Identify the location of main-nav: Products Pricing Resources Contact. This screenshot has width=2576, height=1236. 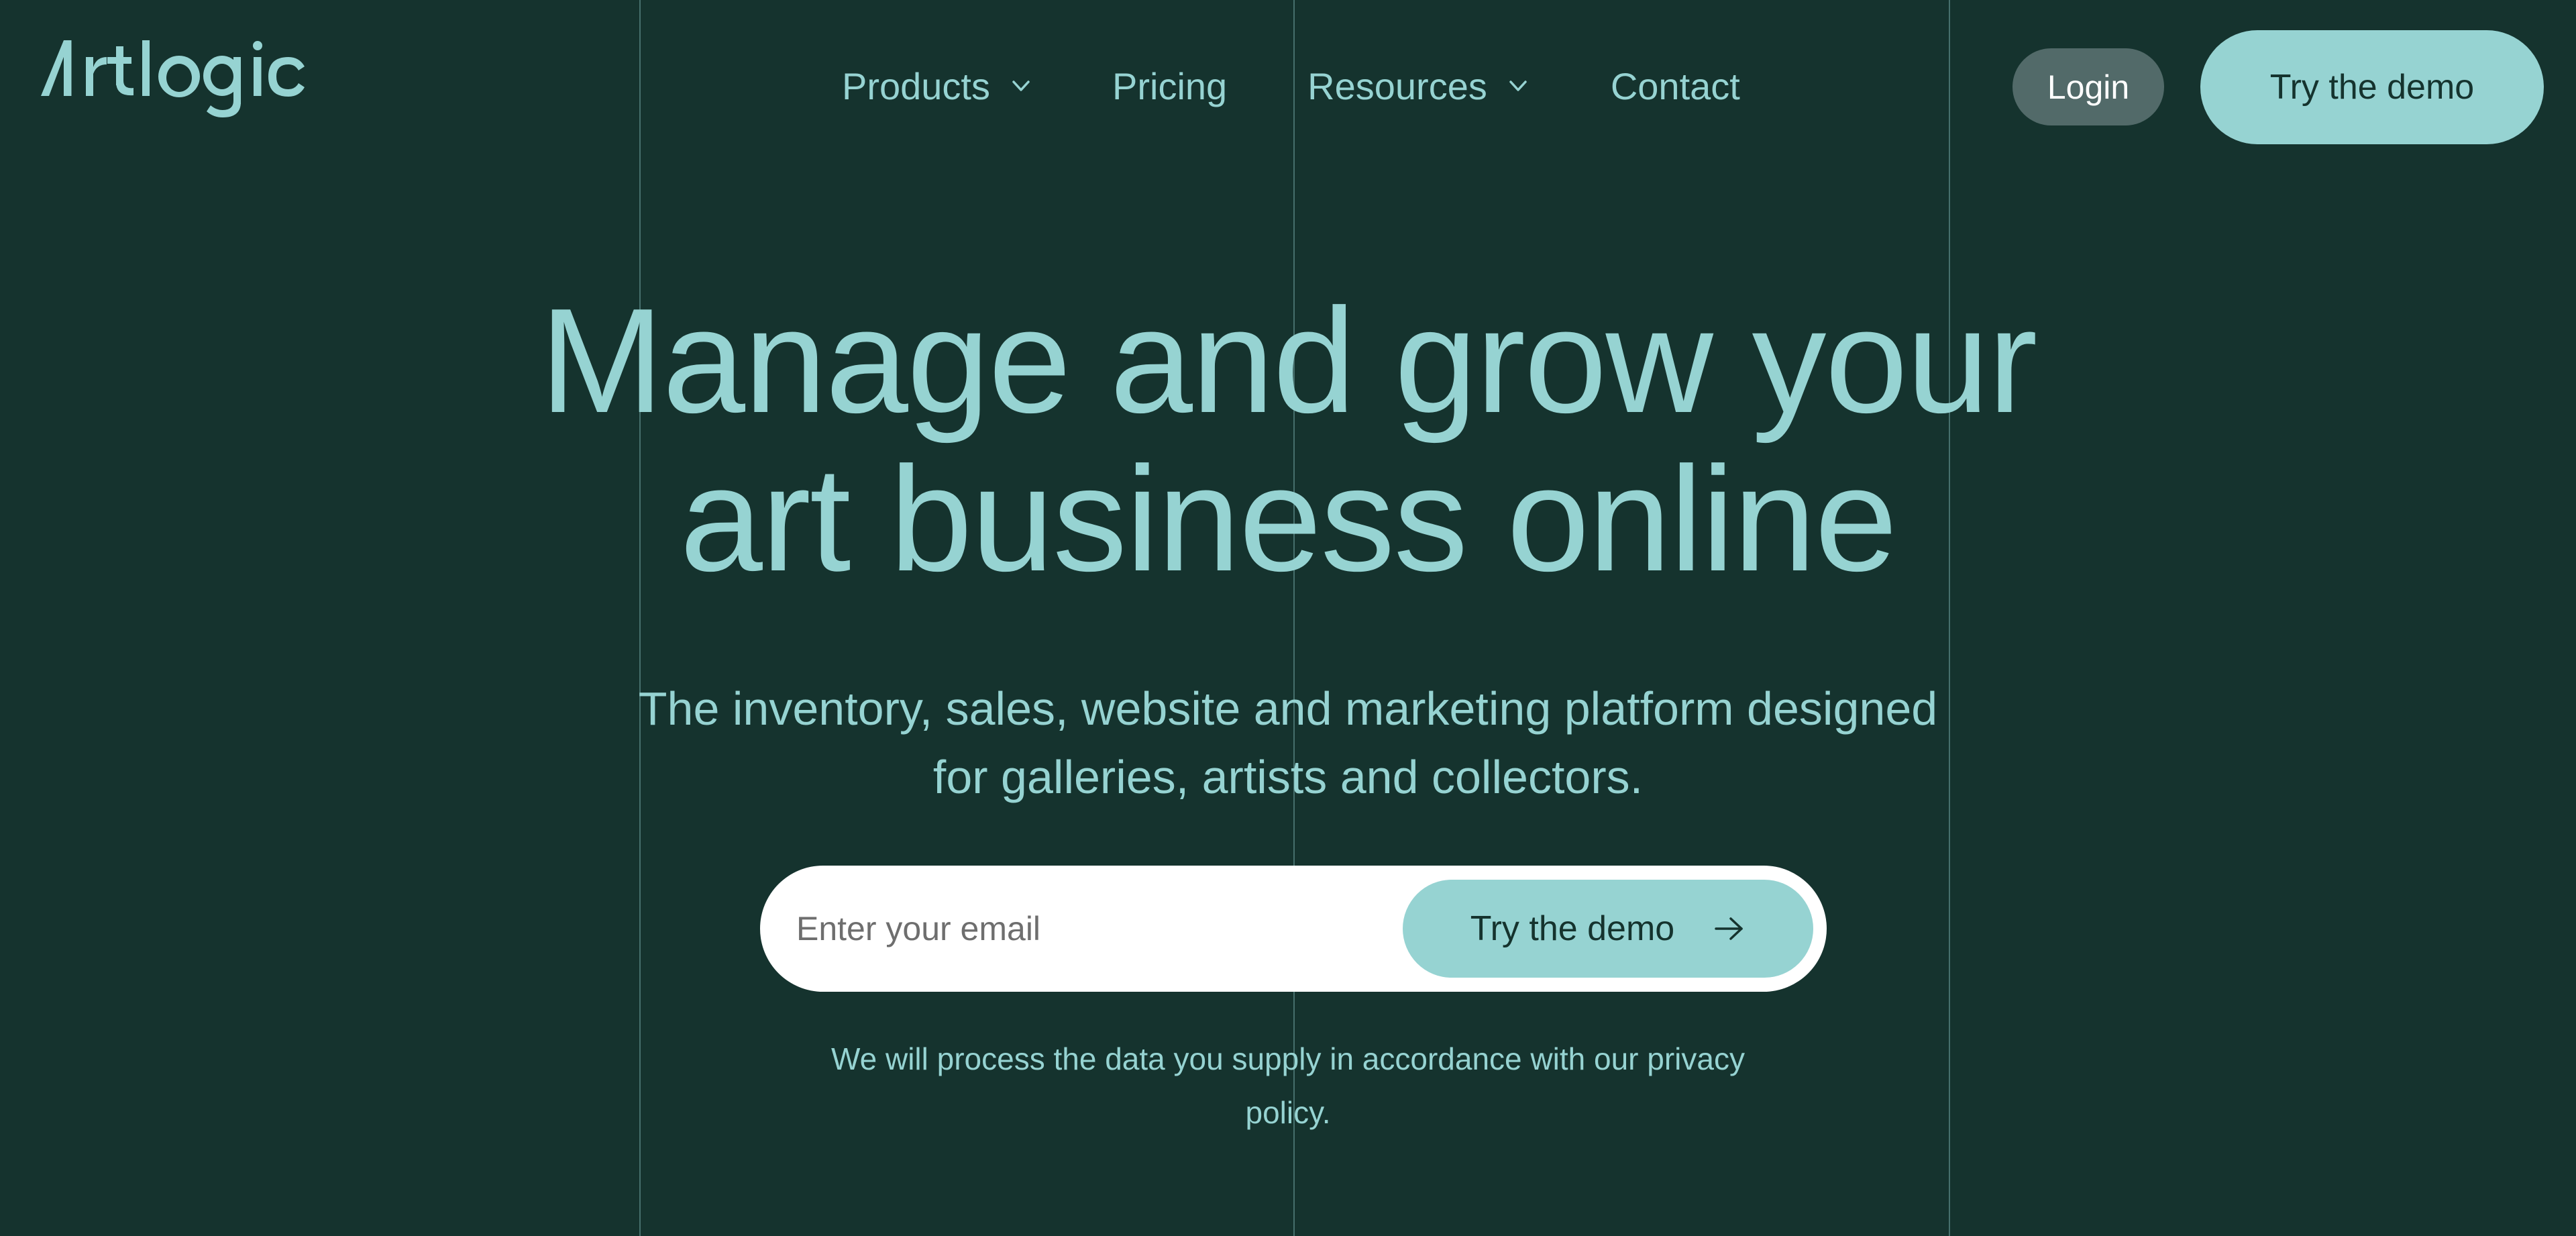
(1291, 86).